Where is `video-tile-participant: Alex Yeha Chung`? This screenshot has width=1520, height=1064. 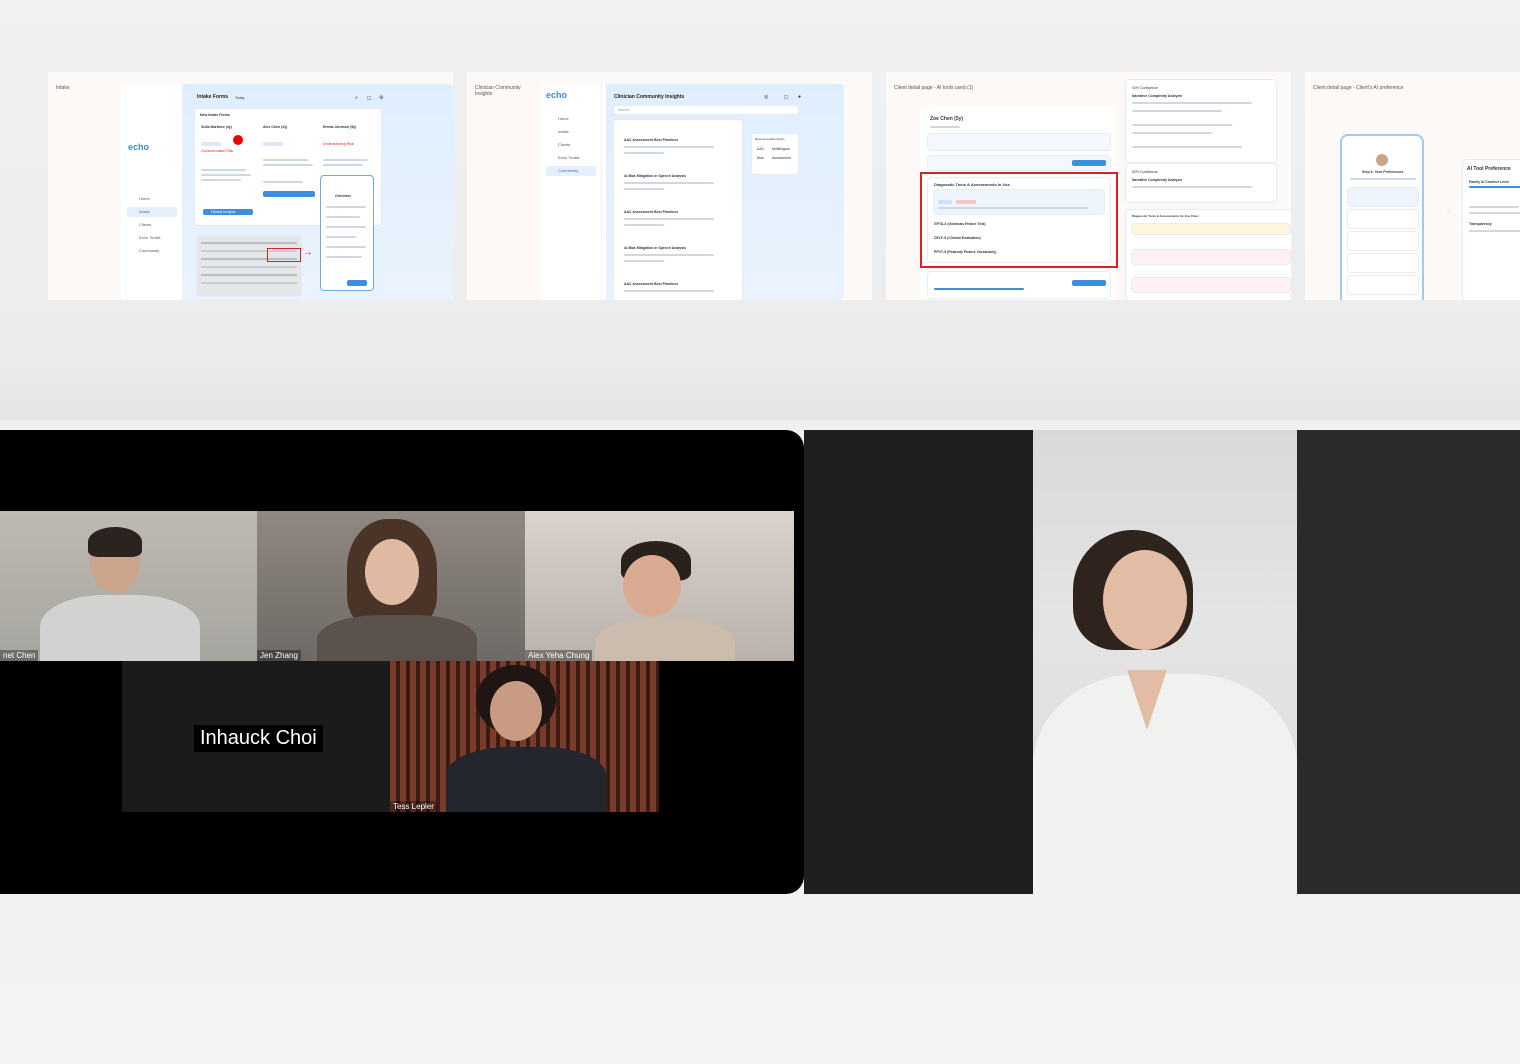
video-tile-participant: Alex Yeha Chung is located at coordinates (659, 586).